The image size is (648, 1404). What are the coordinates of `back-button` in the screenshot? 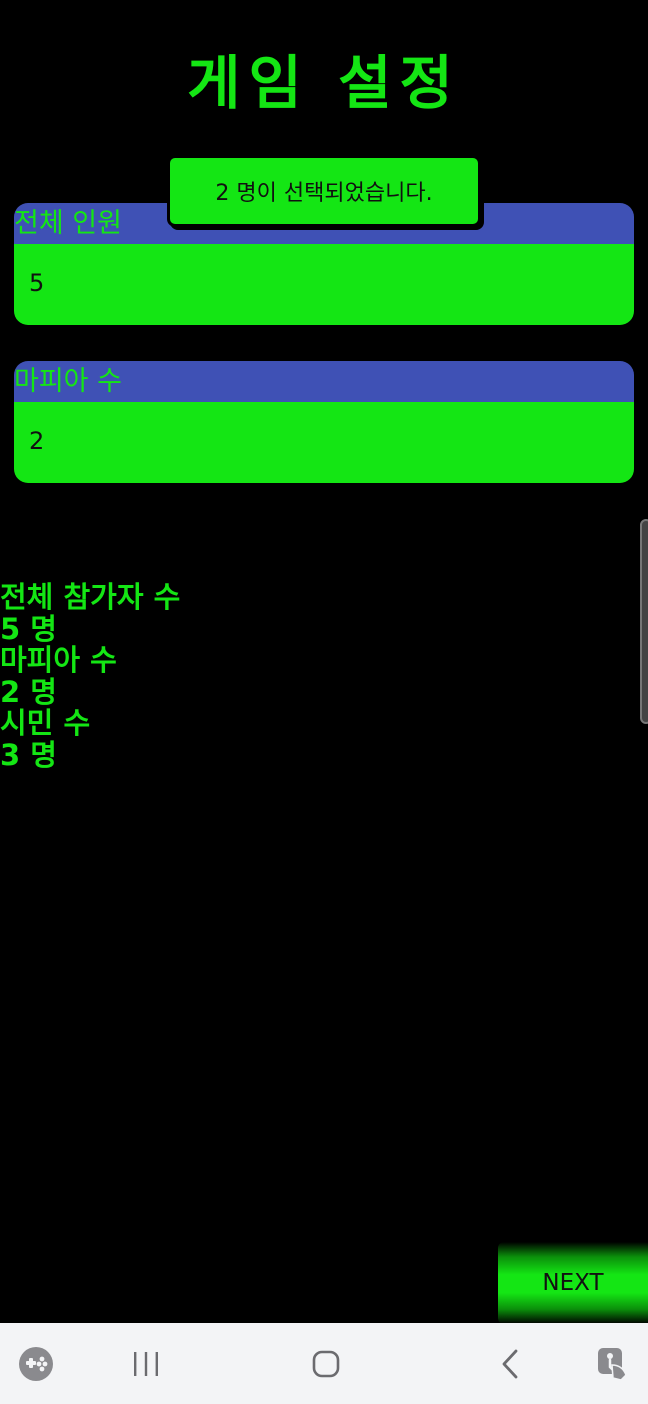 It's located at (510, 1363).